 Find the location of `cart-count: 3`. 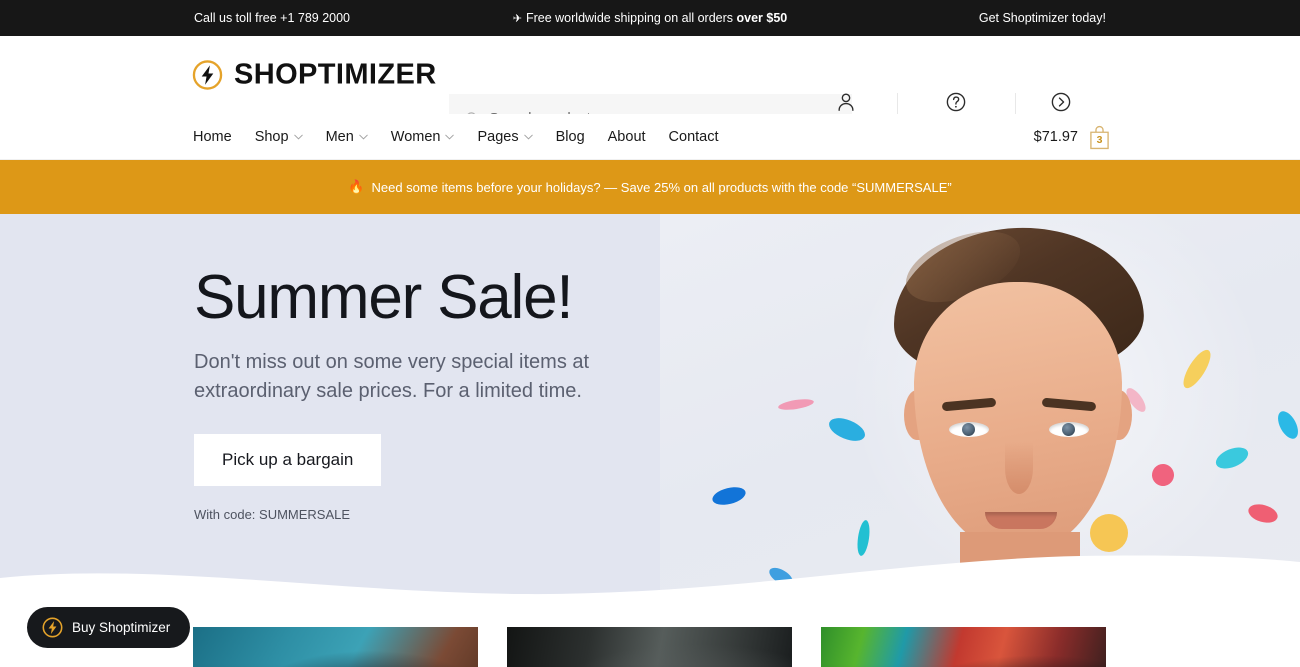

cart-count: 3 is located at coordinates (1099, 139).